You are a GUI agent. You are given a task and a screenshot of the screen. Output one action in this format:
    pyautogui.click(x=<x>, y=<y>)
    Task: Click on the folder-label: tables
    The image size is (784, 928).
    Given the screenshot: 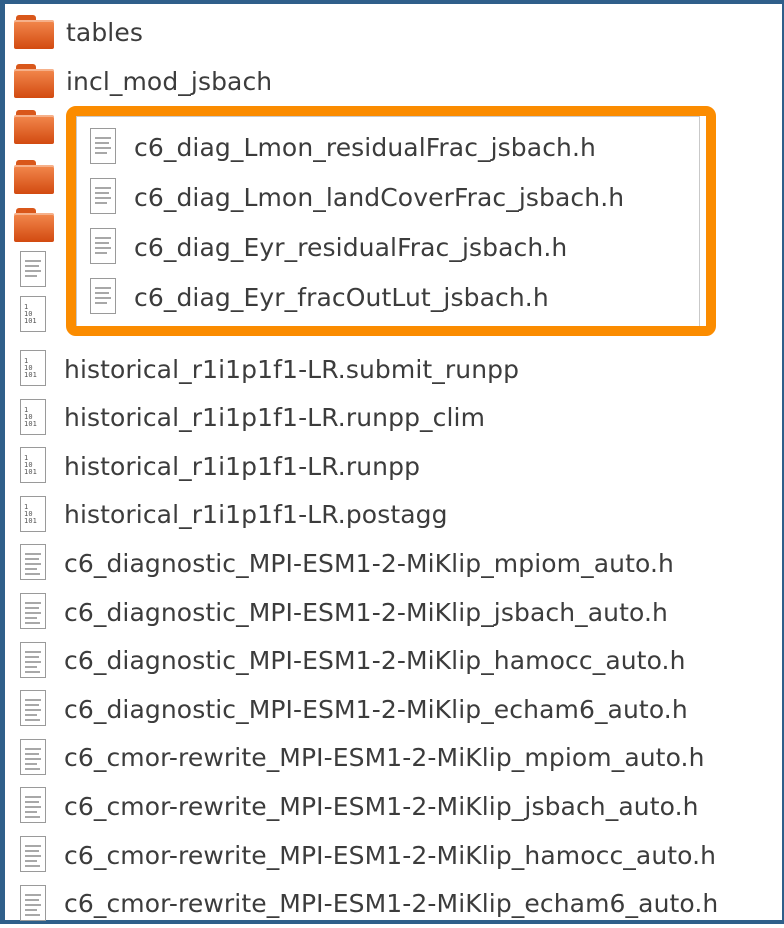 What is the action you would take?
    pyautogui.click(x=104, y=32)
    